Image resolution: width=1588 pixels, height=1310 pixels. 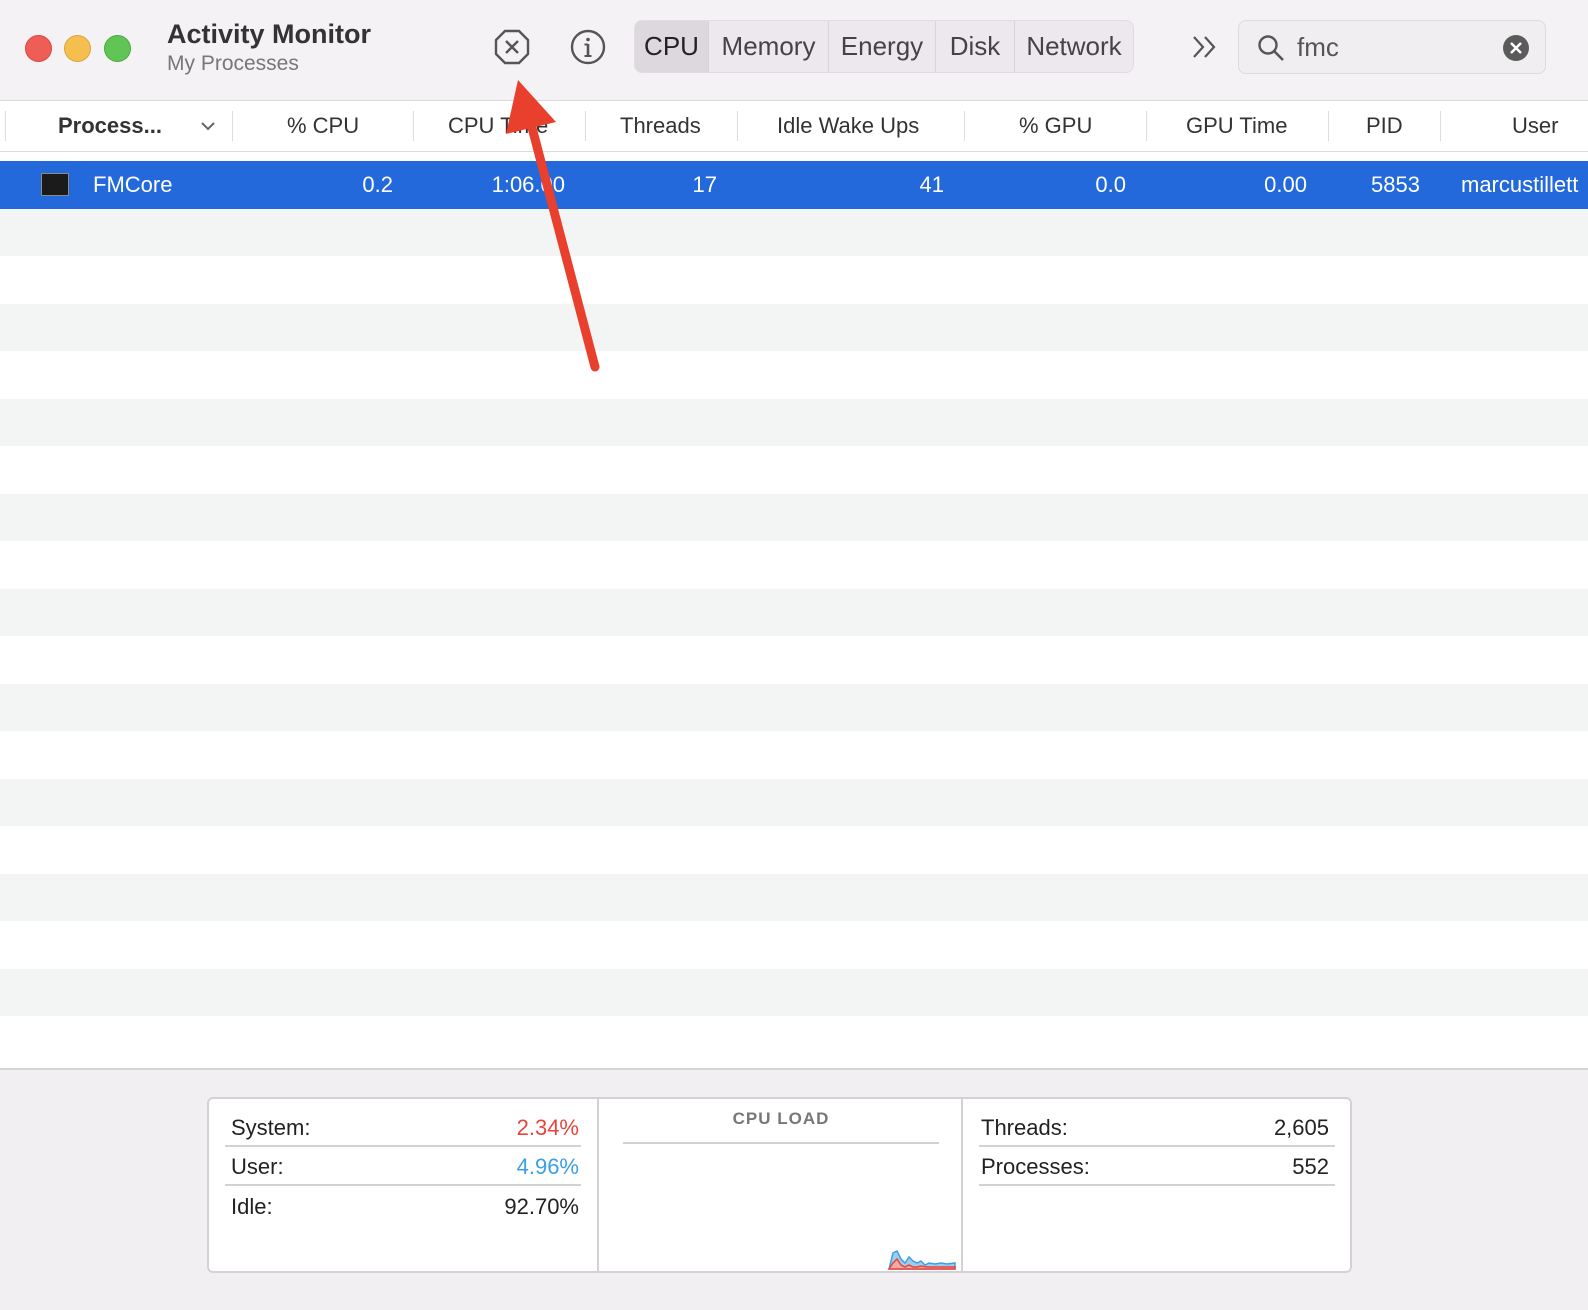 What do you see at coordinates (1395, 184) in the screenshot?
I see `cell-pid: 5853` at bounding box center [1395, 184].